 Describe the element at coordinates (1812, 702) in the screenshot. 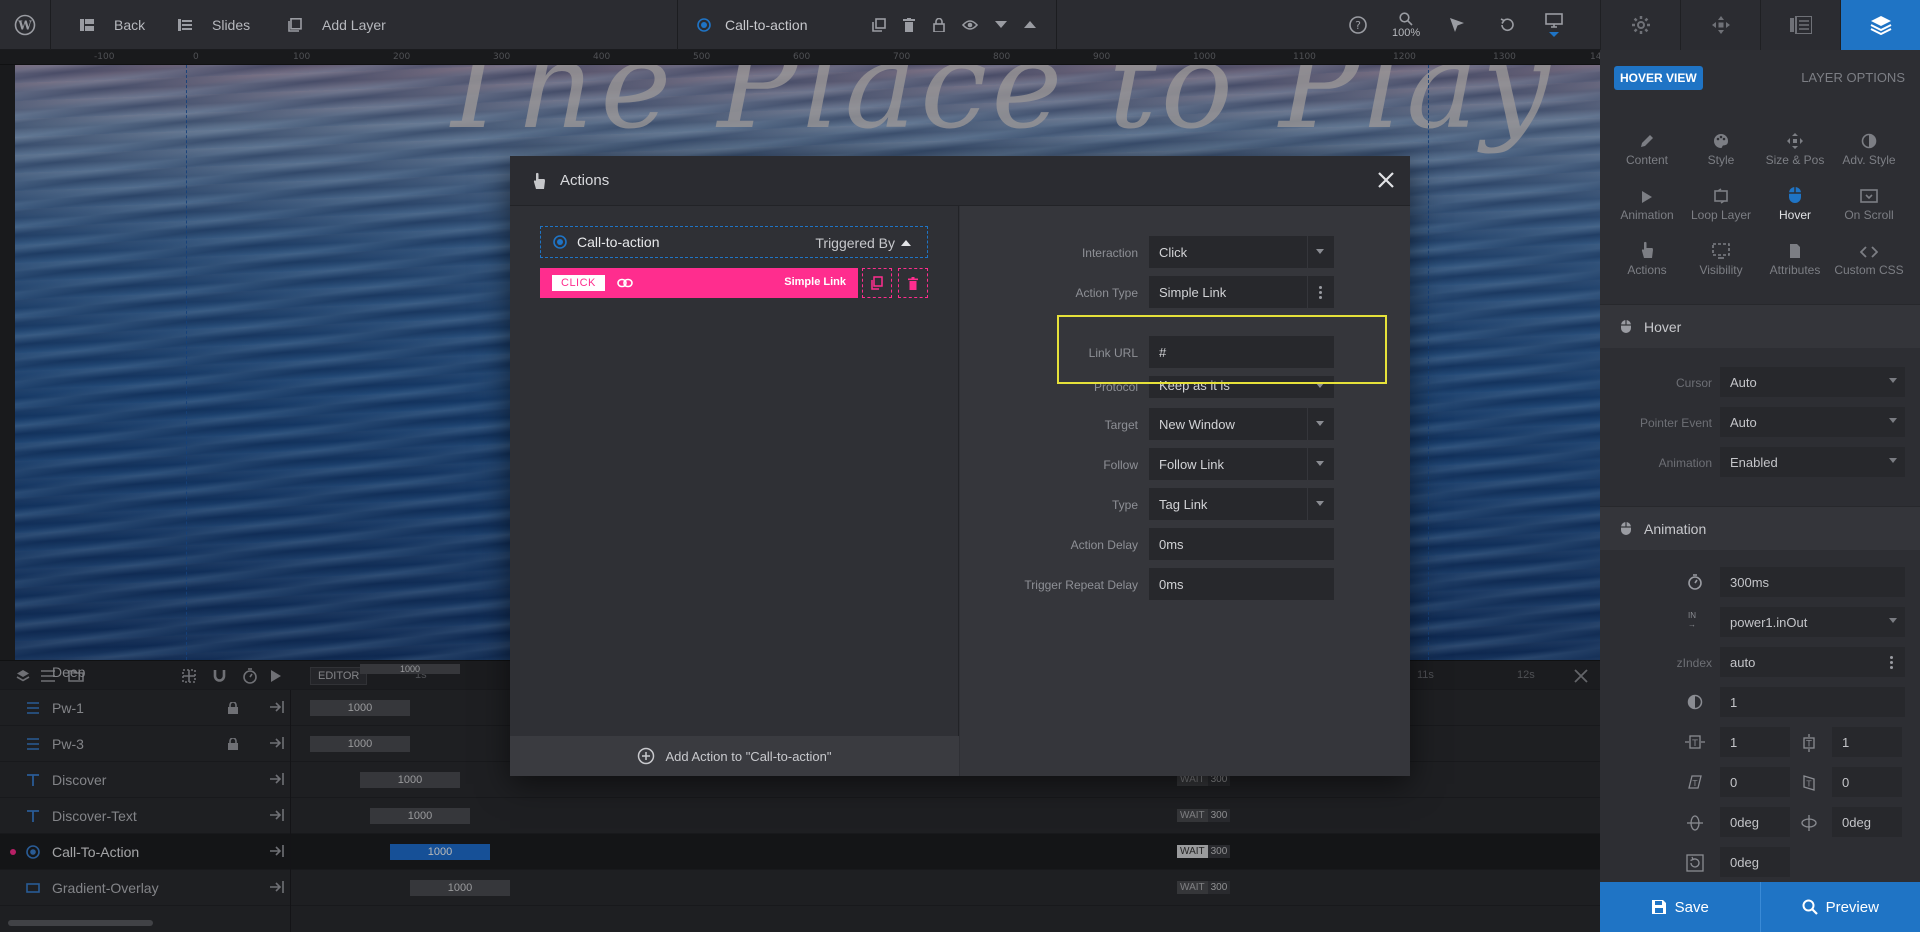

I see `opacity-input: 1` at that location.